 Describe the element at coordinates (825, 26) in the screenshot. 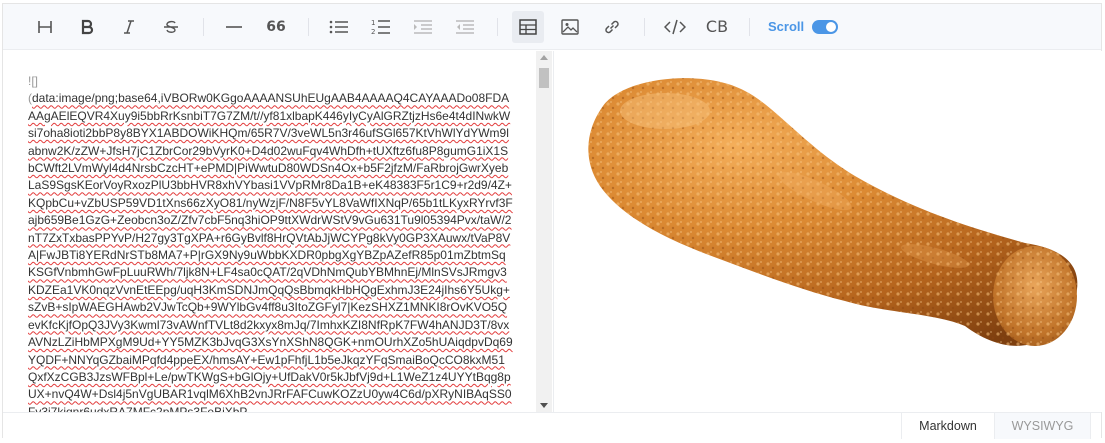

I see `scroll-sync-toggle` at that location.